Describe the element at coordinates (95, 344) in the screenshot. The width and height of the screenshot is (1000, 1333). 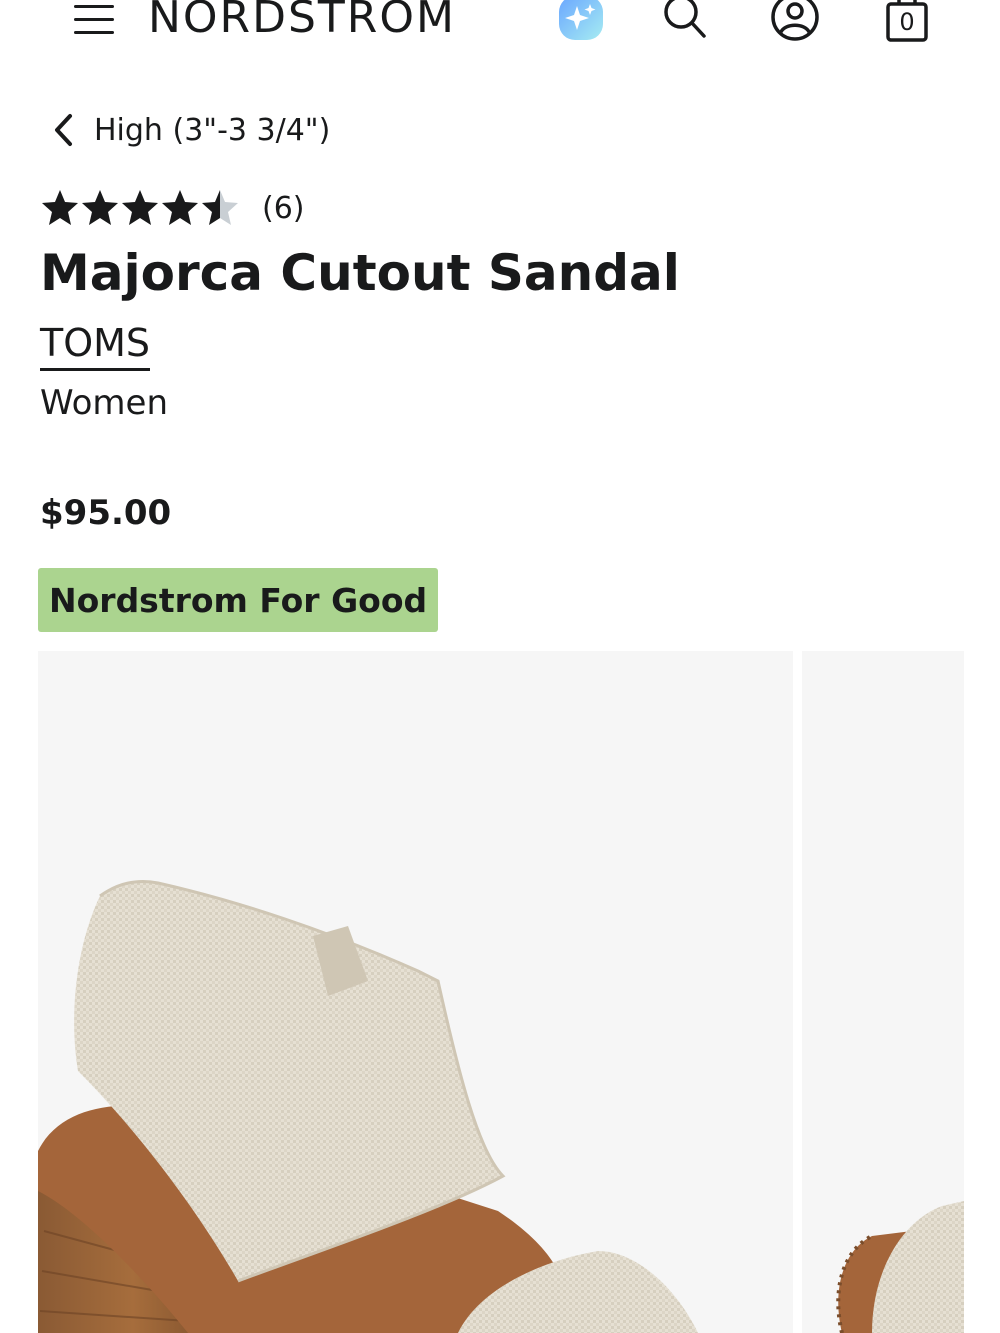
I see `brand-link: TOMS` at that location.